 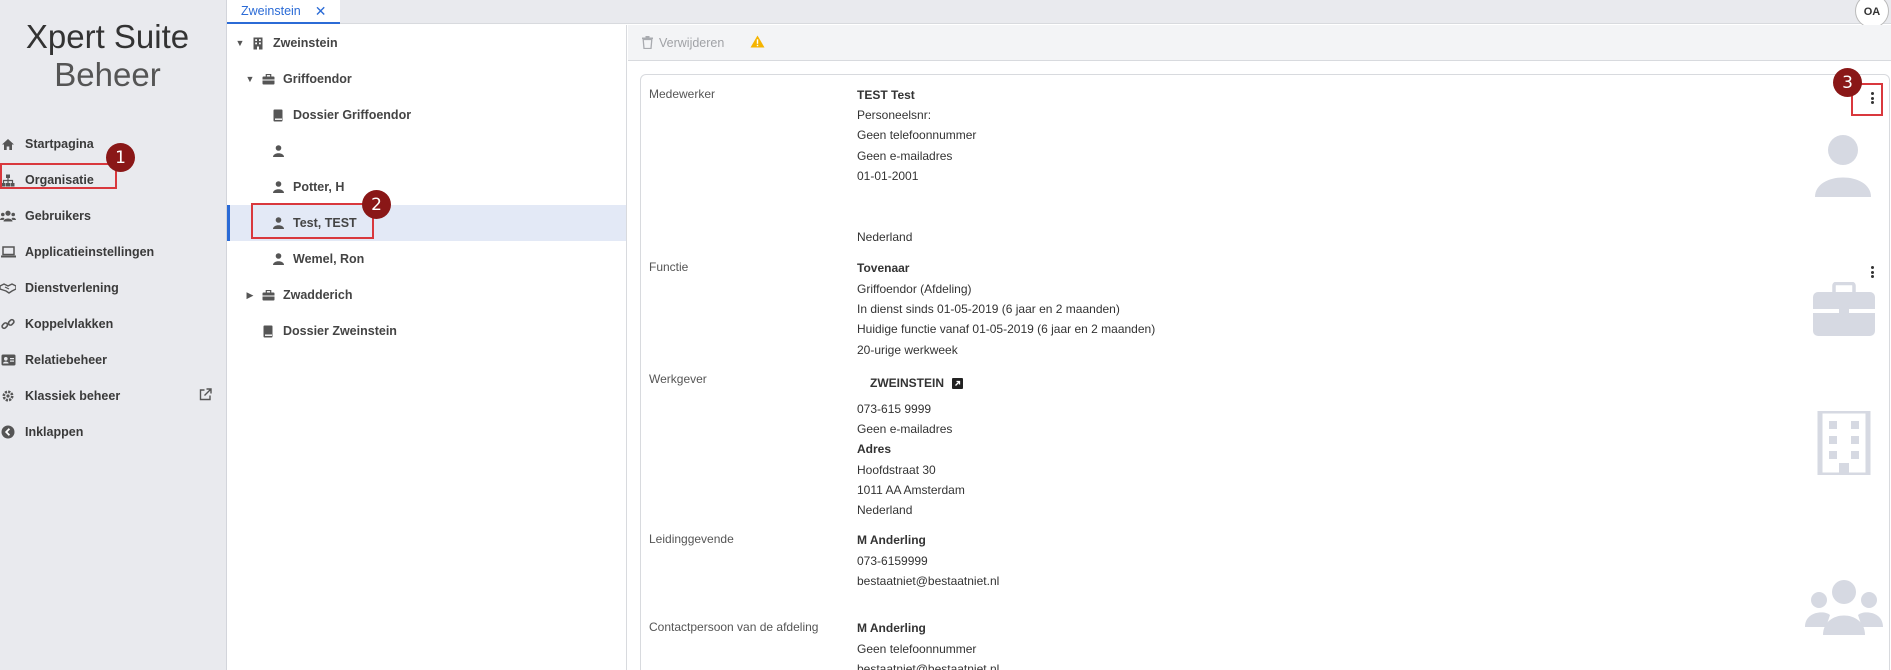 What do you see at coordinates (917, 135) in the screenshot?
I see `medewerker-phone: Geen telefoonnummer` at bounding box center [917, 135].